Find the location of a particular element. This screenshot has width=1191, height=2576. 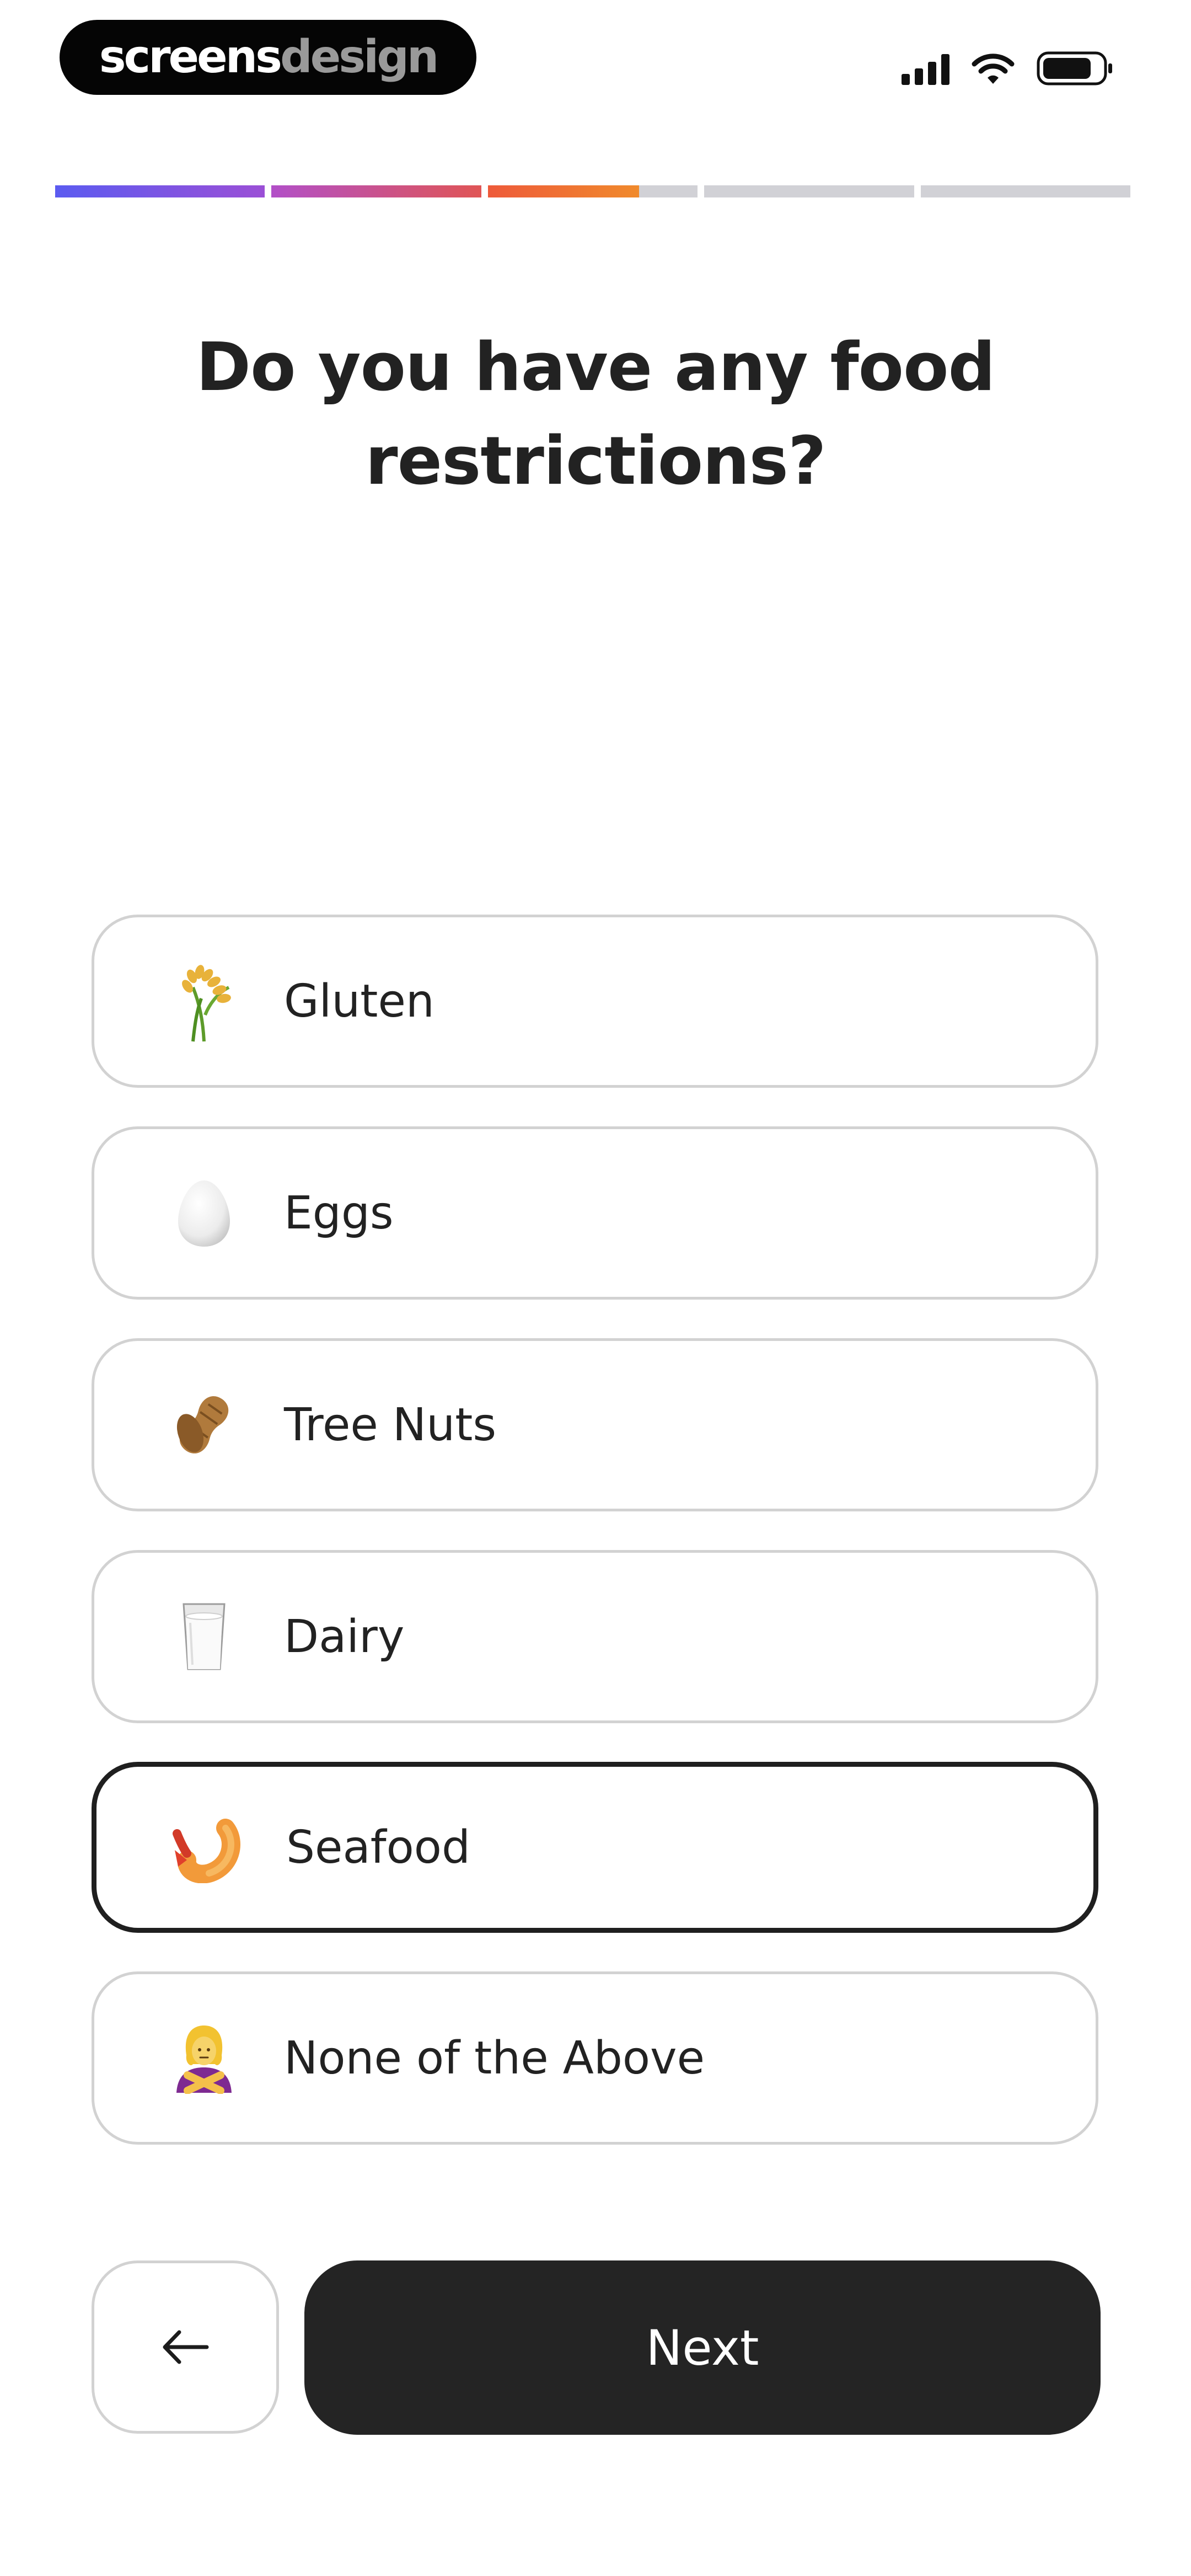

brand-text-secondary: design is located at coordinates (359, 57).